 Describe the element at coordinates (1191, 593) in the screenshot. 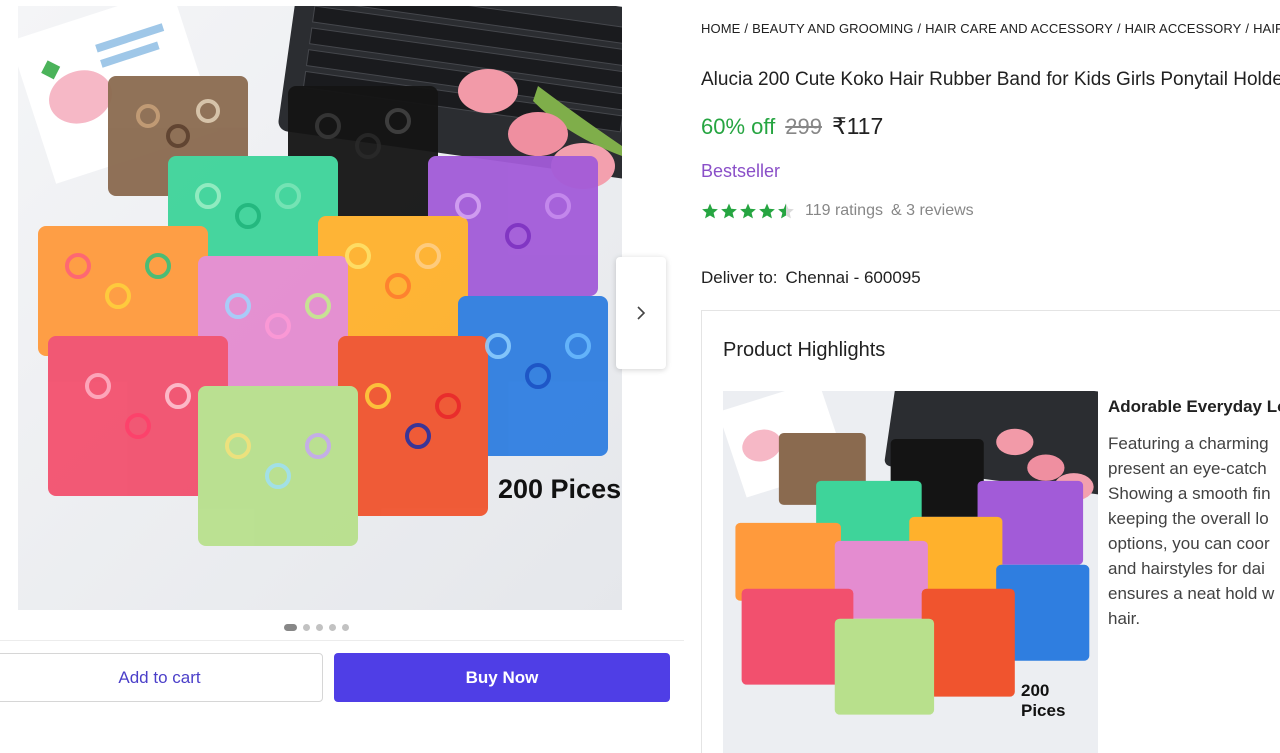

I see `highlight-line: ensures a neat hold w` at that location.